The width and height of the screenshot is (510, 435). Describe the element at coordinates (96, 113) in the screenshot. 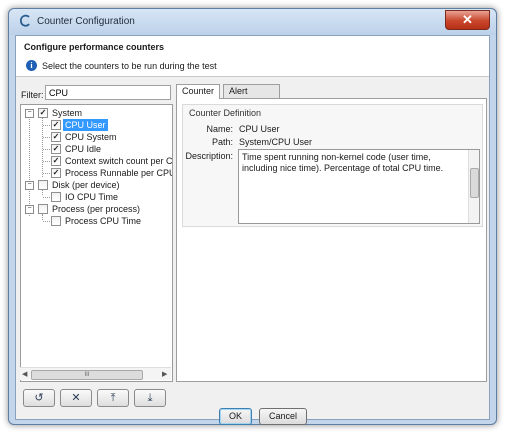

I see `tree-node-system: − System` at that location.